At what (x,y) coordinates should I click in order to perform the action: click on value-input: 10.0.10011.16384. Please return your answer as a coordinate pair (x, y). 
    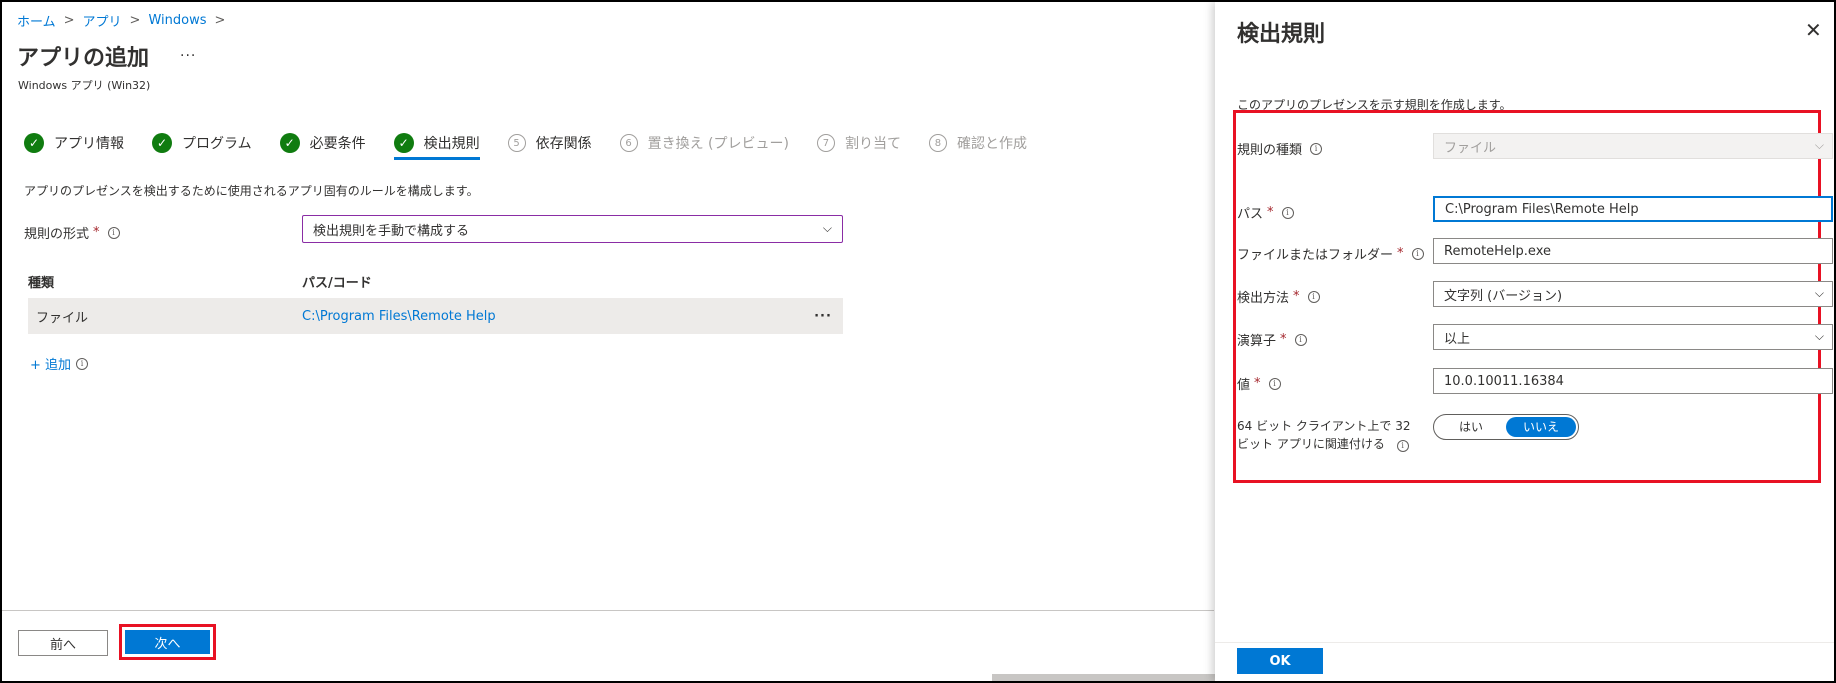
    Looking at the image, I should click on (1633, 381).